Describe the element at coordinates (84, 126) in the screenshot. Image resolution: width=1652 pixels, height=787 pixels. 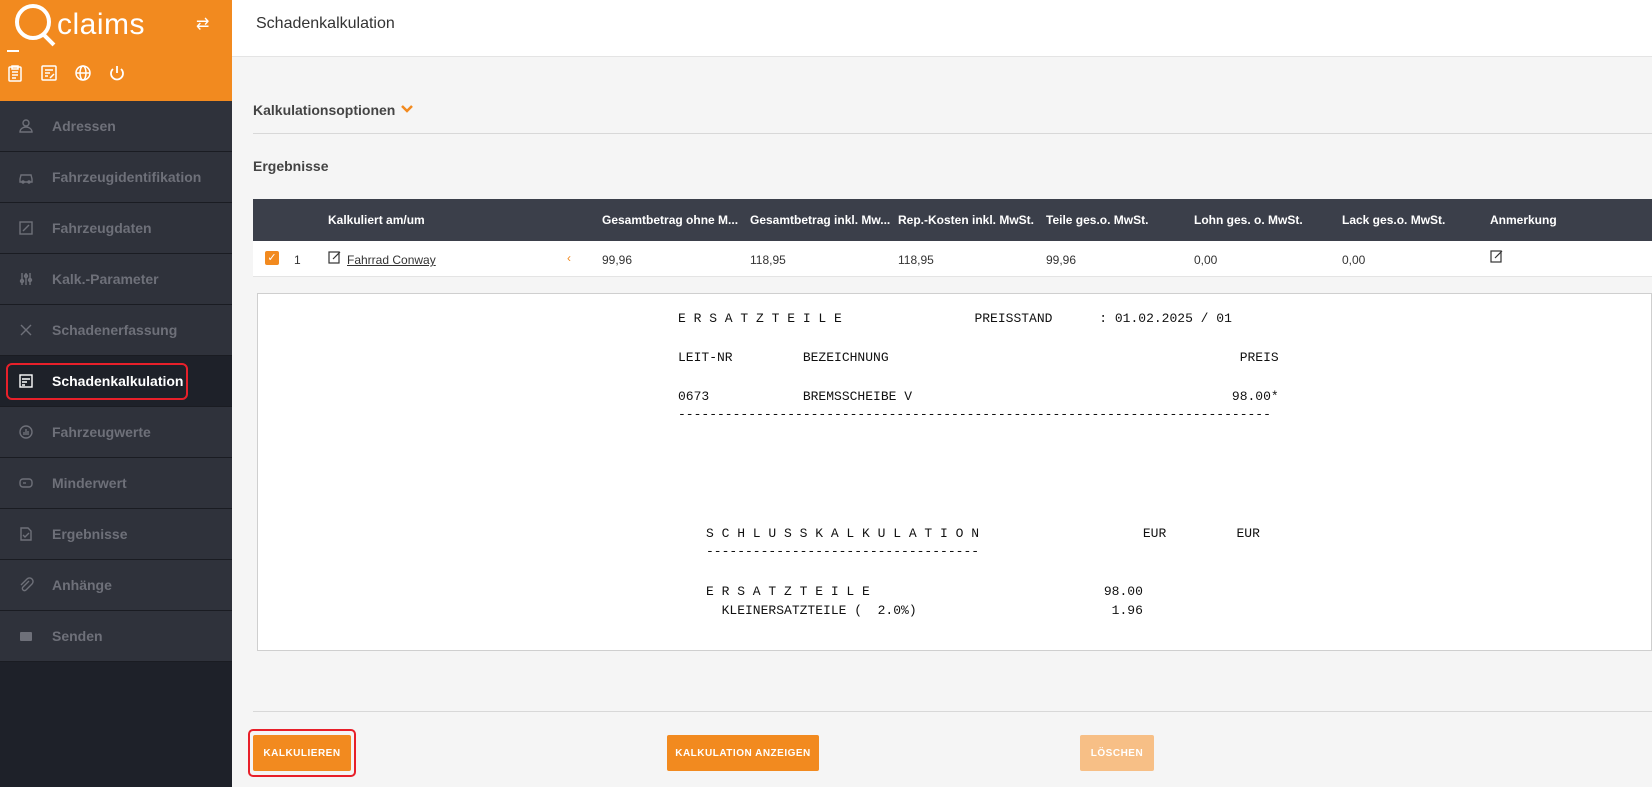
I see `sidebar-item-label: Adressen` at that location.